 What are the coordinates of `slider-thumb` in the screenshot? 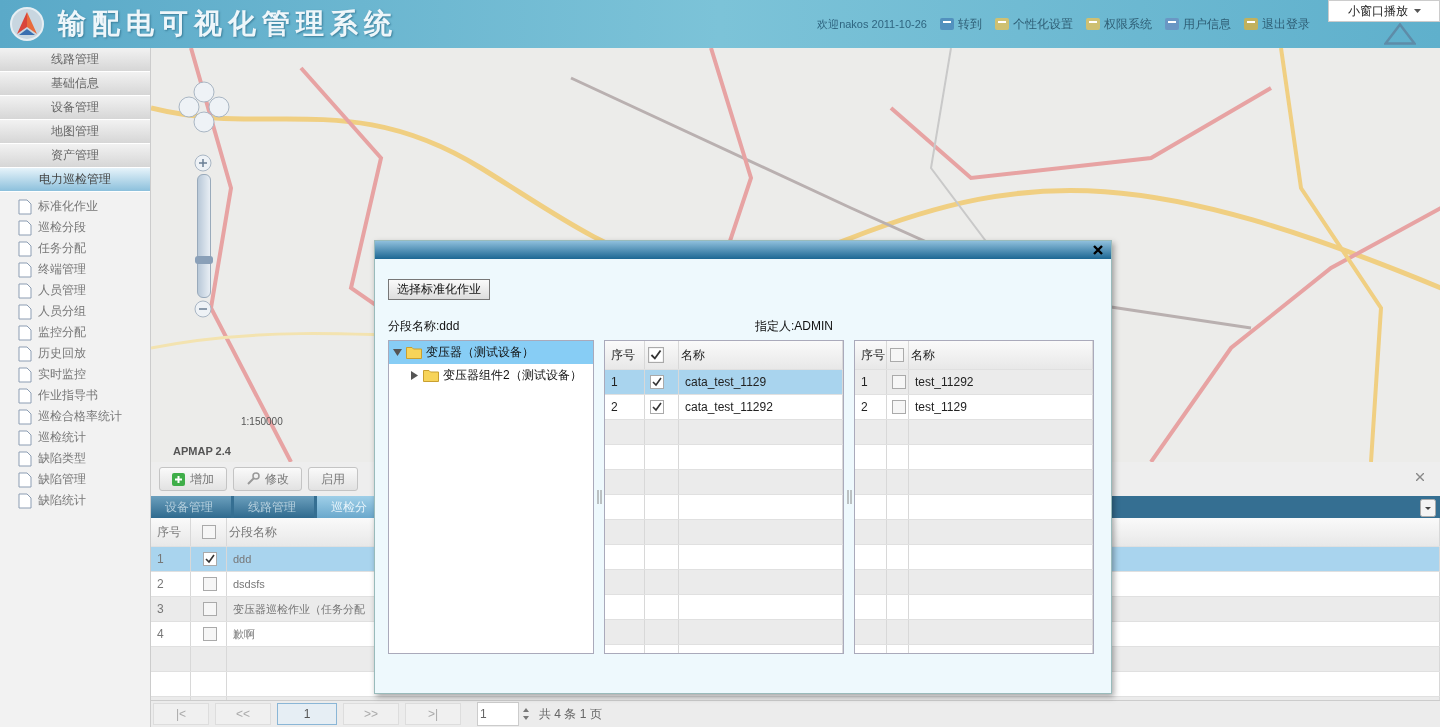 It's located at (204, 260).